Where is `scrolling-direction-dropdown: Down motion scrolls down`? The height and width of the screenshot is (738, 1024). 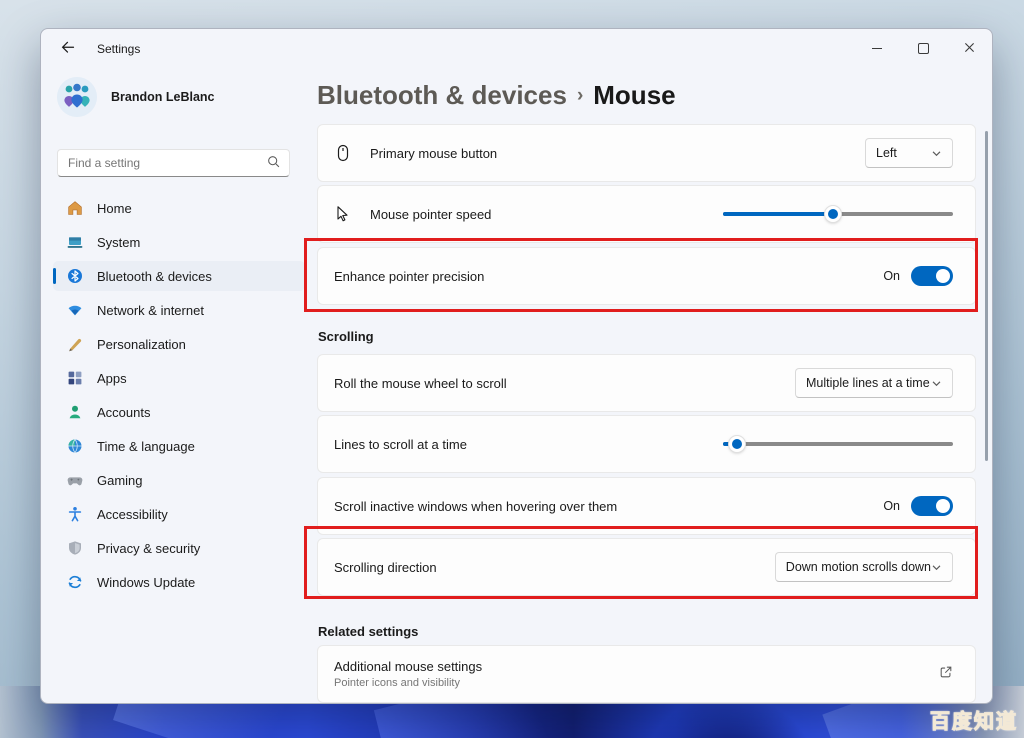 scrolling-direction-dropdown: Down motion scrolls down is located at coordinates (863, 567).